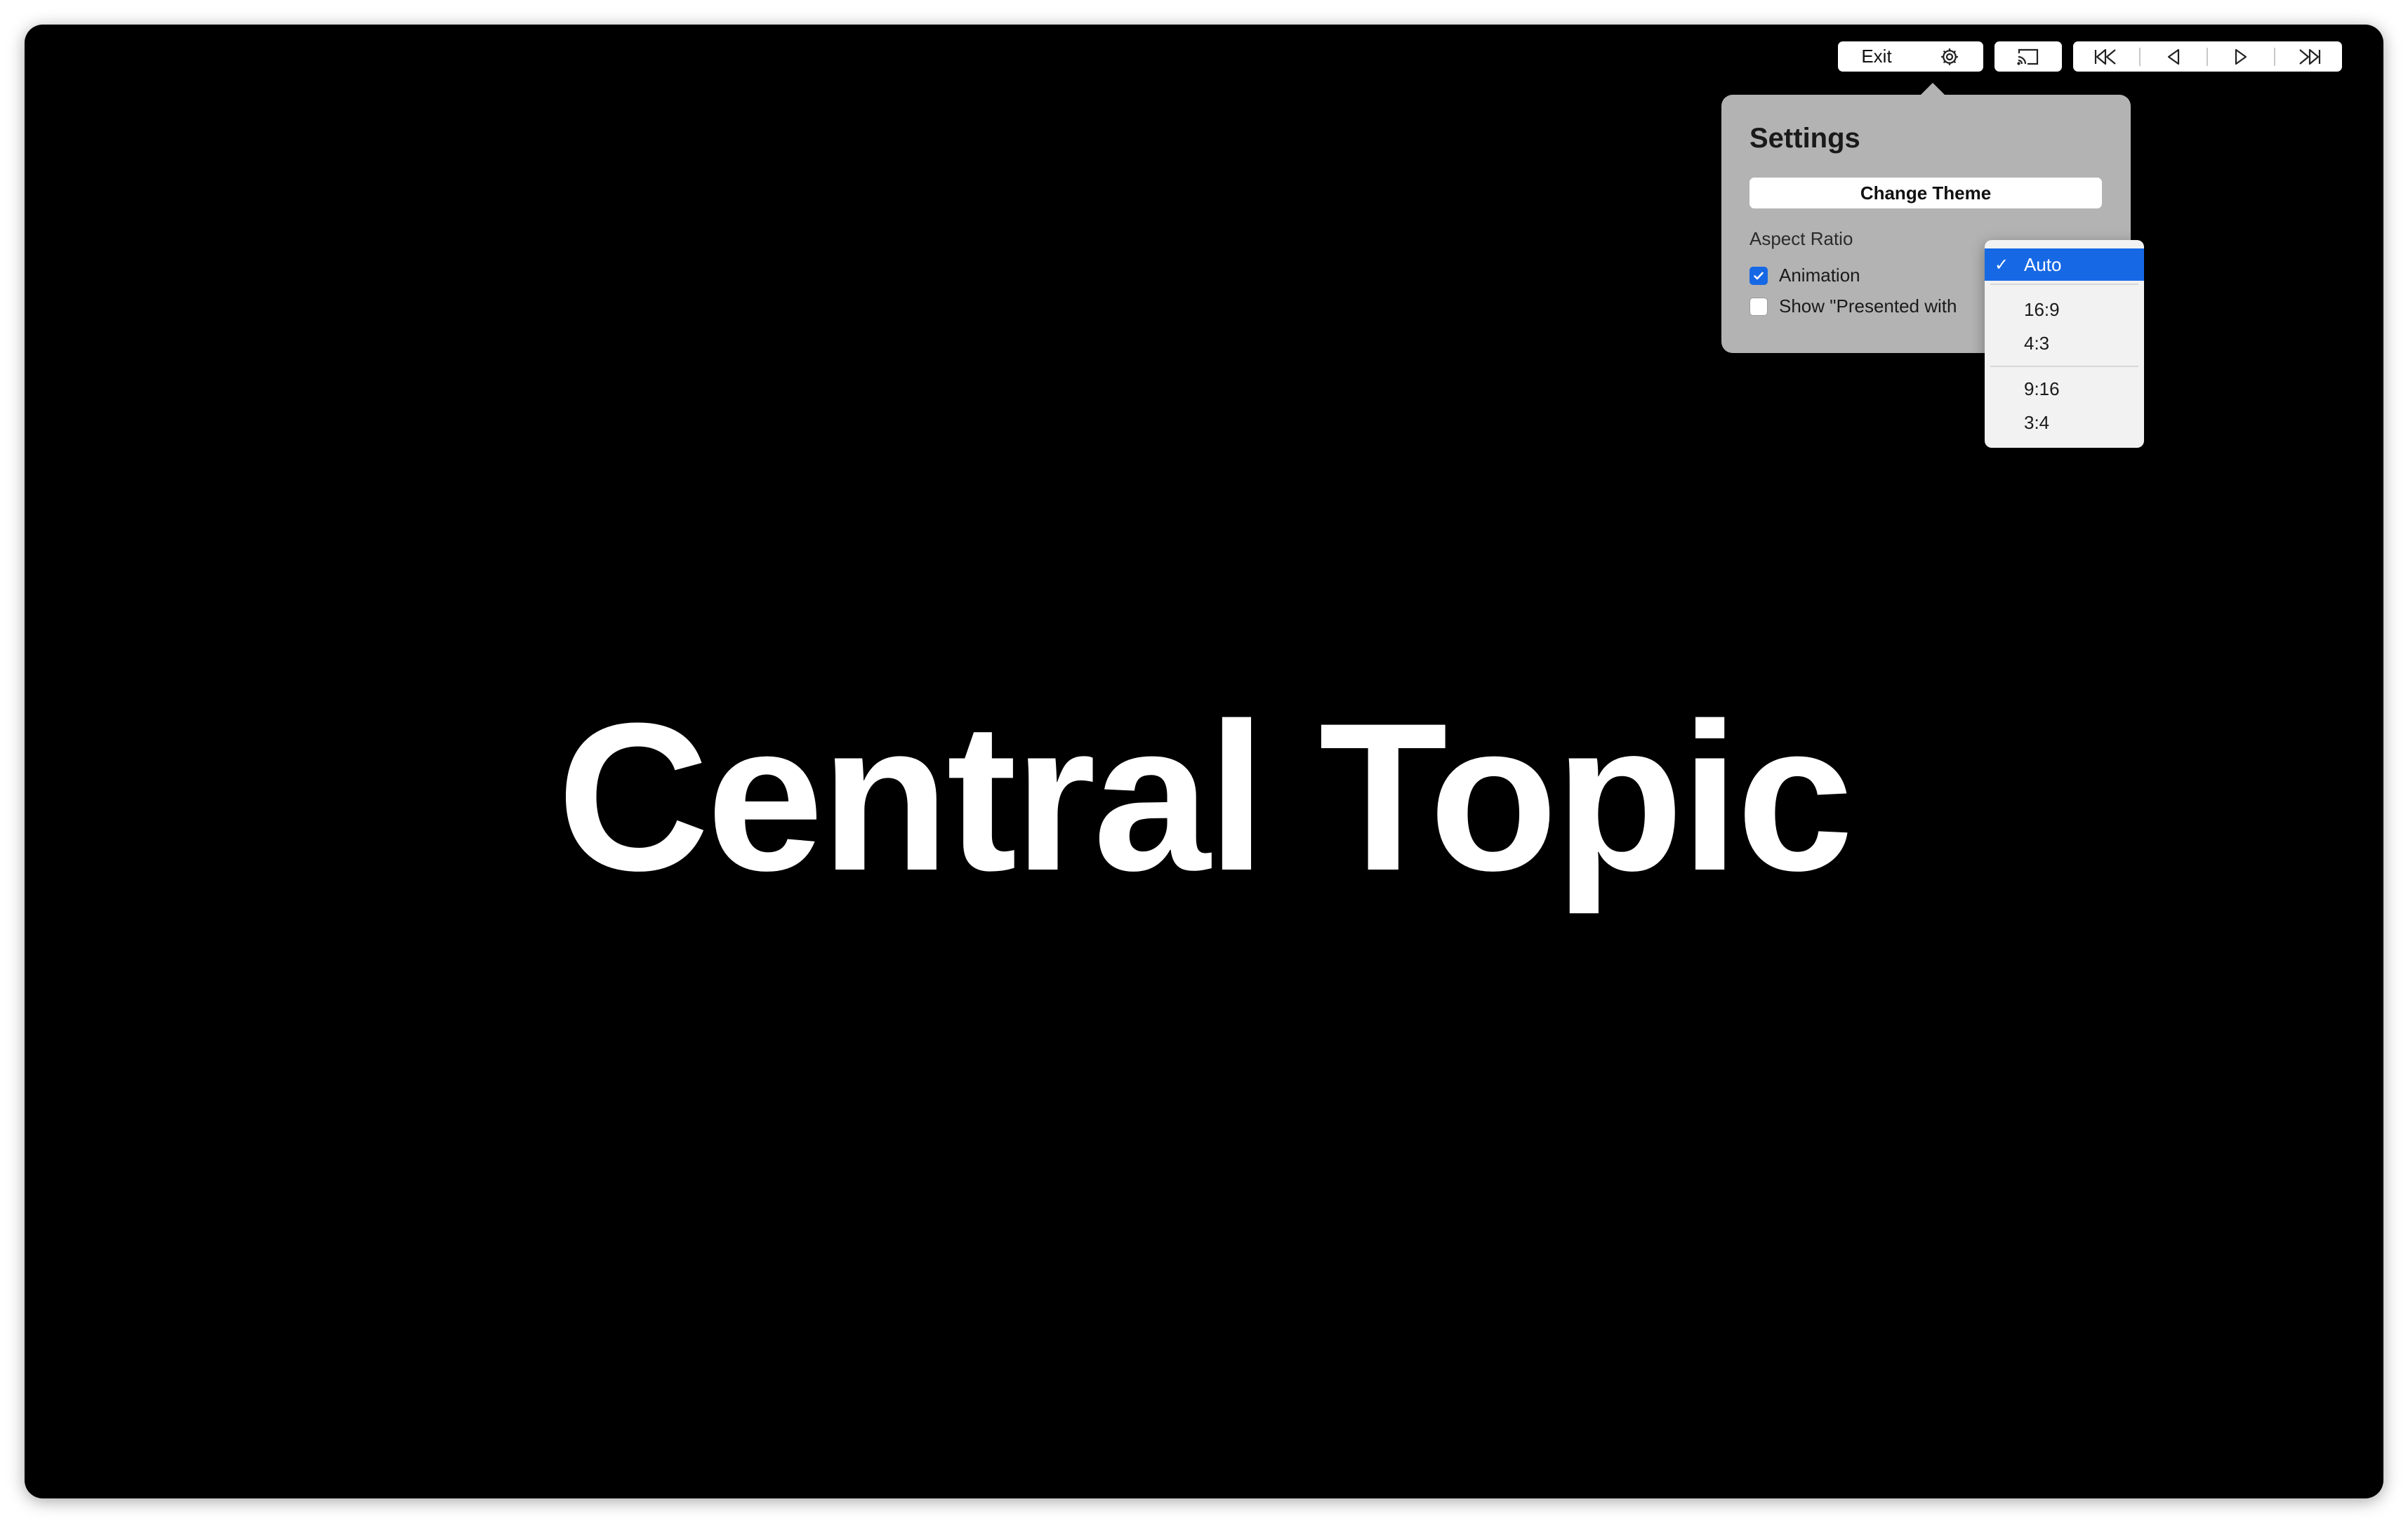 The width and height of the screenshot is (2408, 1523). I want to click on aspect-option-4-3: 4:3, so click(2064, 343).